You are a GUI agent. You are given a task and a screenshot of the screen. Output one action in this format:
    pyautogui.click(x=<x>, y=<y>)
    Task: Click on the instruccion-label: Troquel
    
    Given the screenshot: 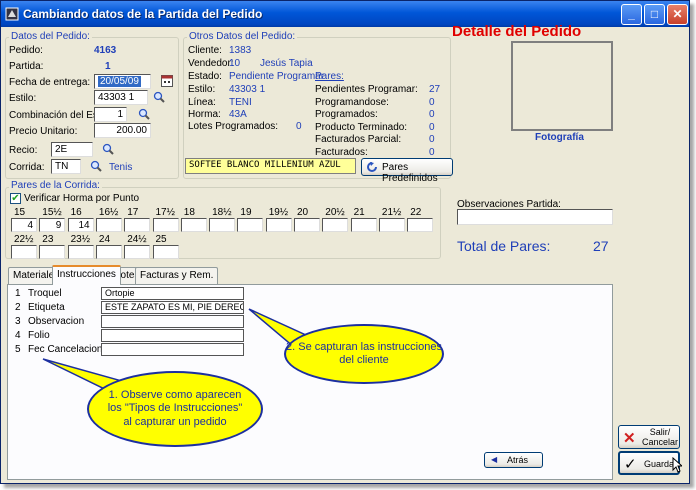 What is the action you would take?
    pyautogui.click(x=45, y=293)
    